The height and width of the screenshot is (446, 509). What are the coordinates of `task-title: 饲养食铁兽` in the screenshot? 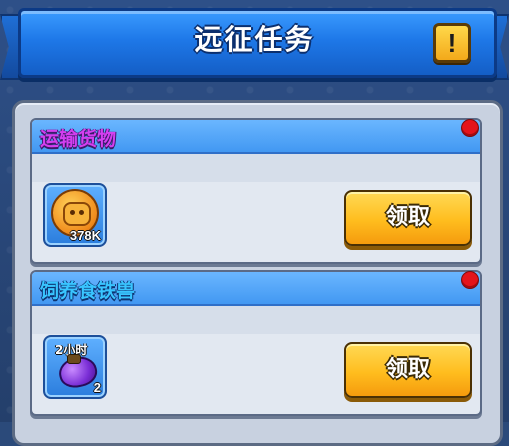 It's located at (88, 291).